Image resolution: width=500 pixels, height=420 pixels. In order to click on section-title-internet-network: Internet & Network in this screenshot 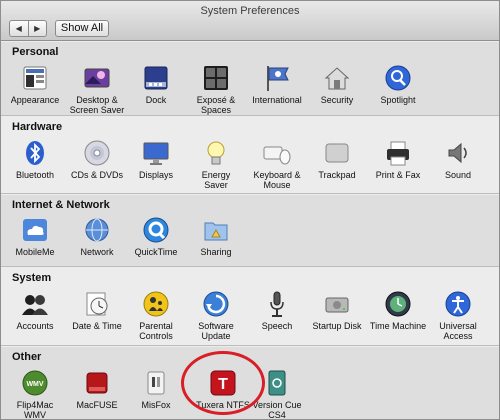, I will do `click(61, 205)`.